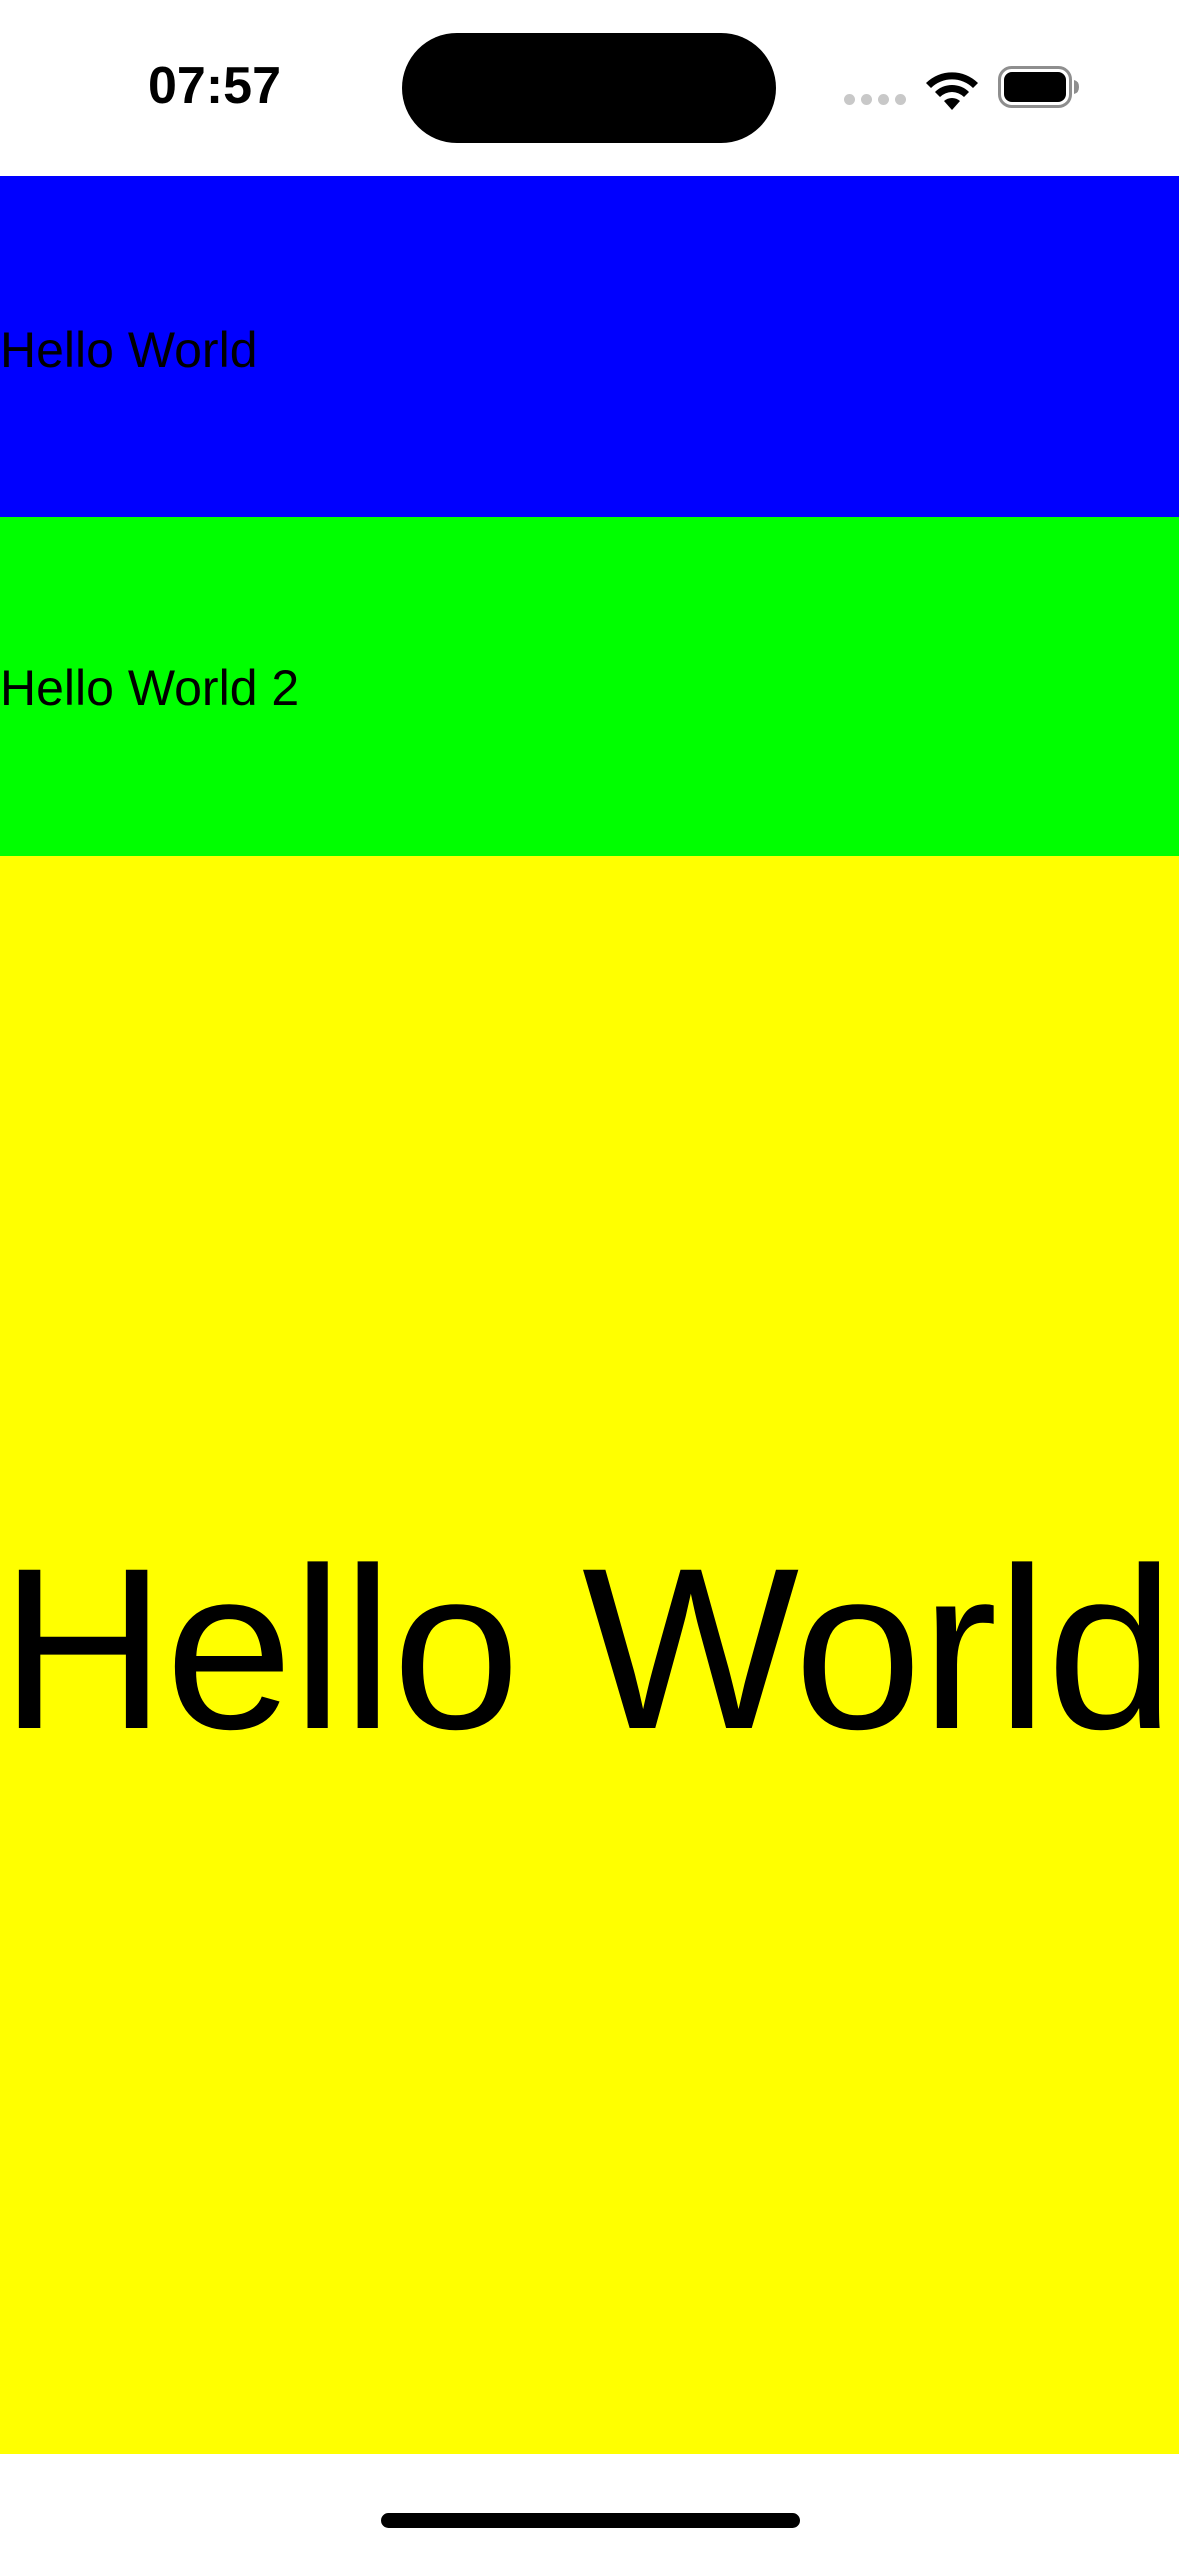 The width and height of the screenshot is (1179, 2556). What do you see at coordinates (587, 1648) in the screenshot?
I see `yellow-block-label: Hello World` at bounding box center [587, 1648].